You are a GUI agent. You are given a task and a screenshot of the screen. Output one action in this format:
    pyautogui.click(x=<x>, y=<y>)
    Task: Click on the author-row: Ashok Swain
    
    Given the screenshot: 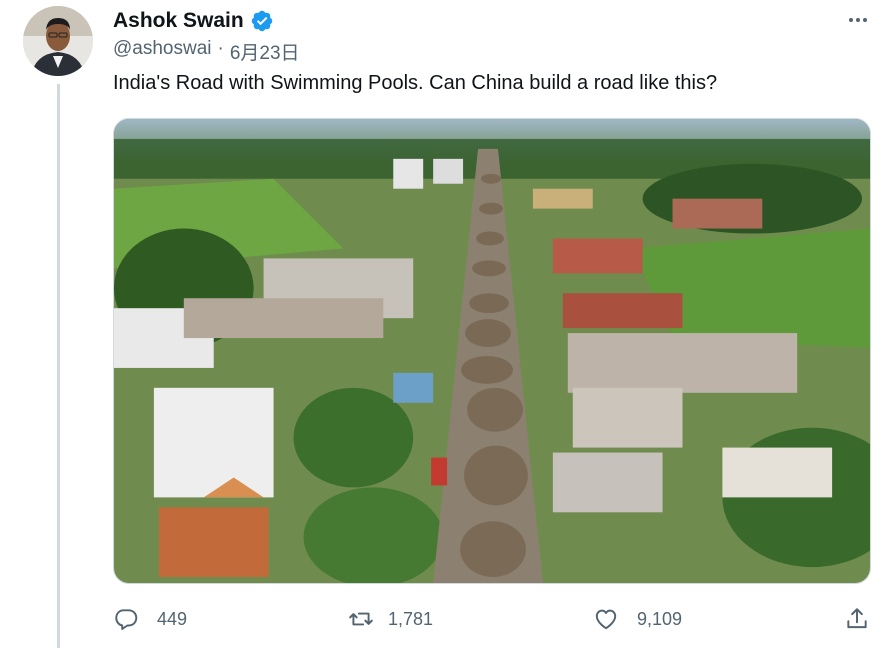 What is the action you would take?
    pyautogui.click(x=193, y=21)
    